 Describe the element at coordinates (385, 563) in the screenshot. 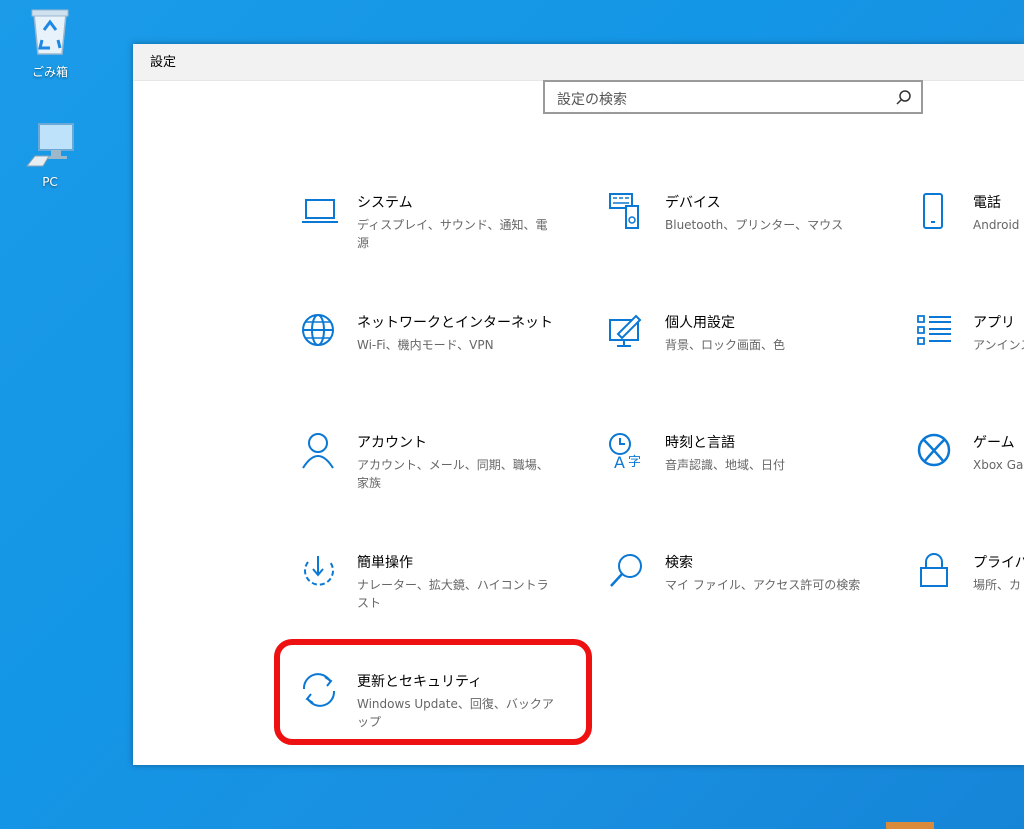

I see `tile-name: 簡単操作` at that location.